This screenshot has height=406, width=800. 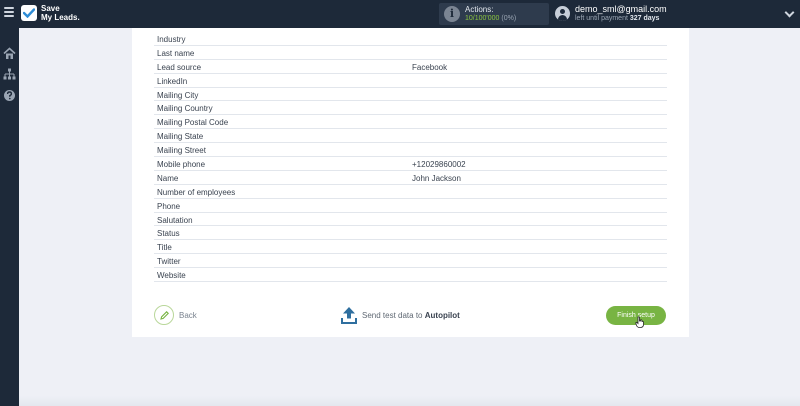 What do you see at coordinates (172, 81) in the screenshot?
I see `field-name: LinkedIn` at bounding box center [172, 81].